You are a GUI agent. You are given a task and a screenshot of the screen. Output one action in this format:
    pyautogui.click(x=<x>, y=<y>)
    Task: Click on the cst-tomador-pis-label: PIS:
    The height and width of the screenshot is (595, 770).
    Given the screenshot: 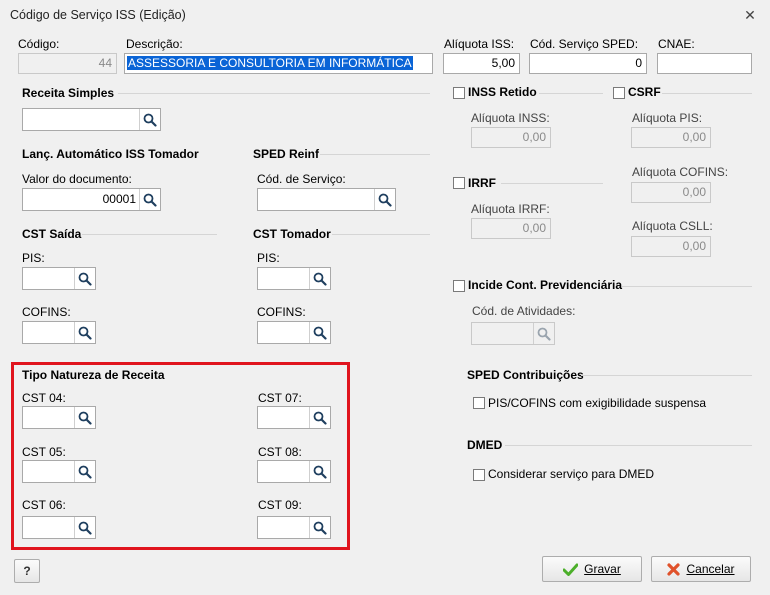 What is the action you would take?
    pyautogui.click(x=268, y=258)
    